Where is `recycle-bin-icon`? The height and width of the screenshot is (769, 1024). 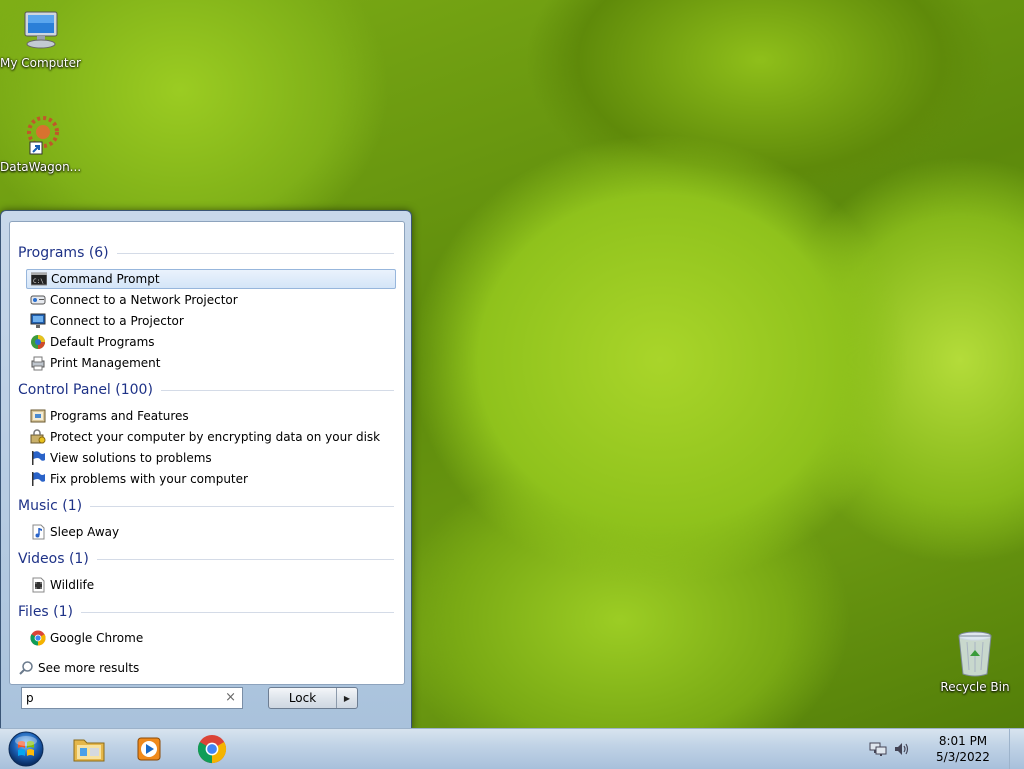
recycle-bin-icon is located at coordinates (975, 654).